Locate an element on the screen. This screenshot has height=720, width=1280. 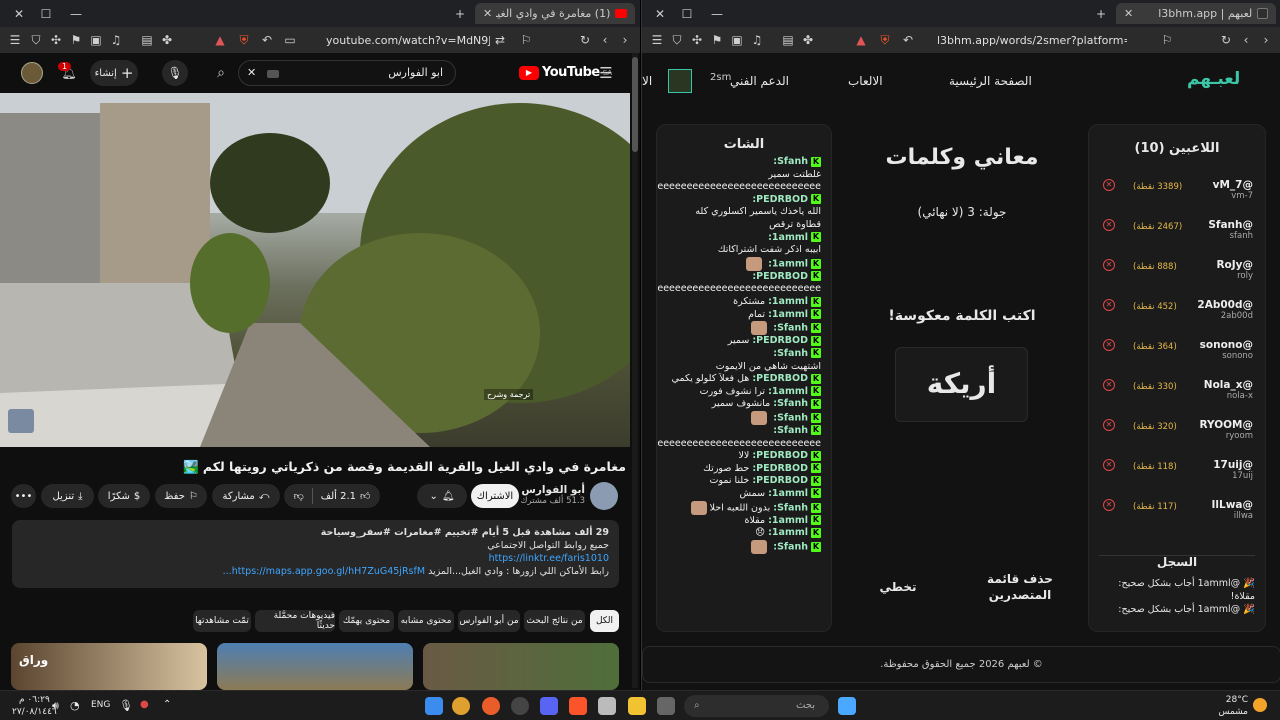
chip-similar: محتوى مشابه is located at coordinates (426, 621).